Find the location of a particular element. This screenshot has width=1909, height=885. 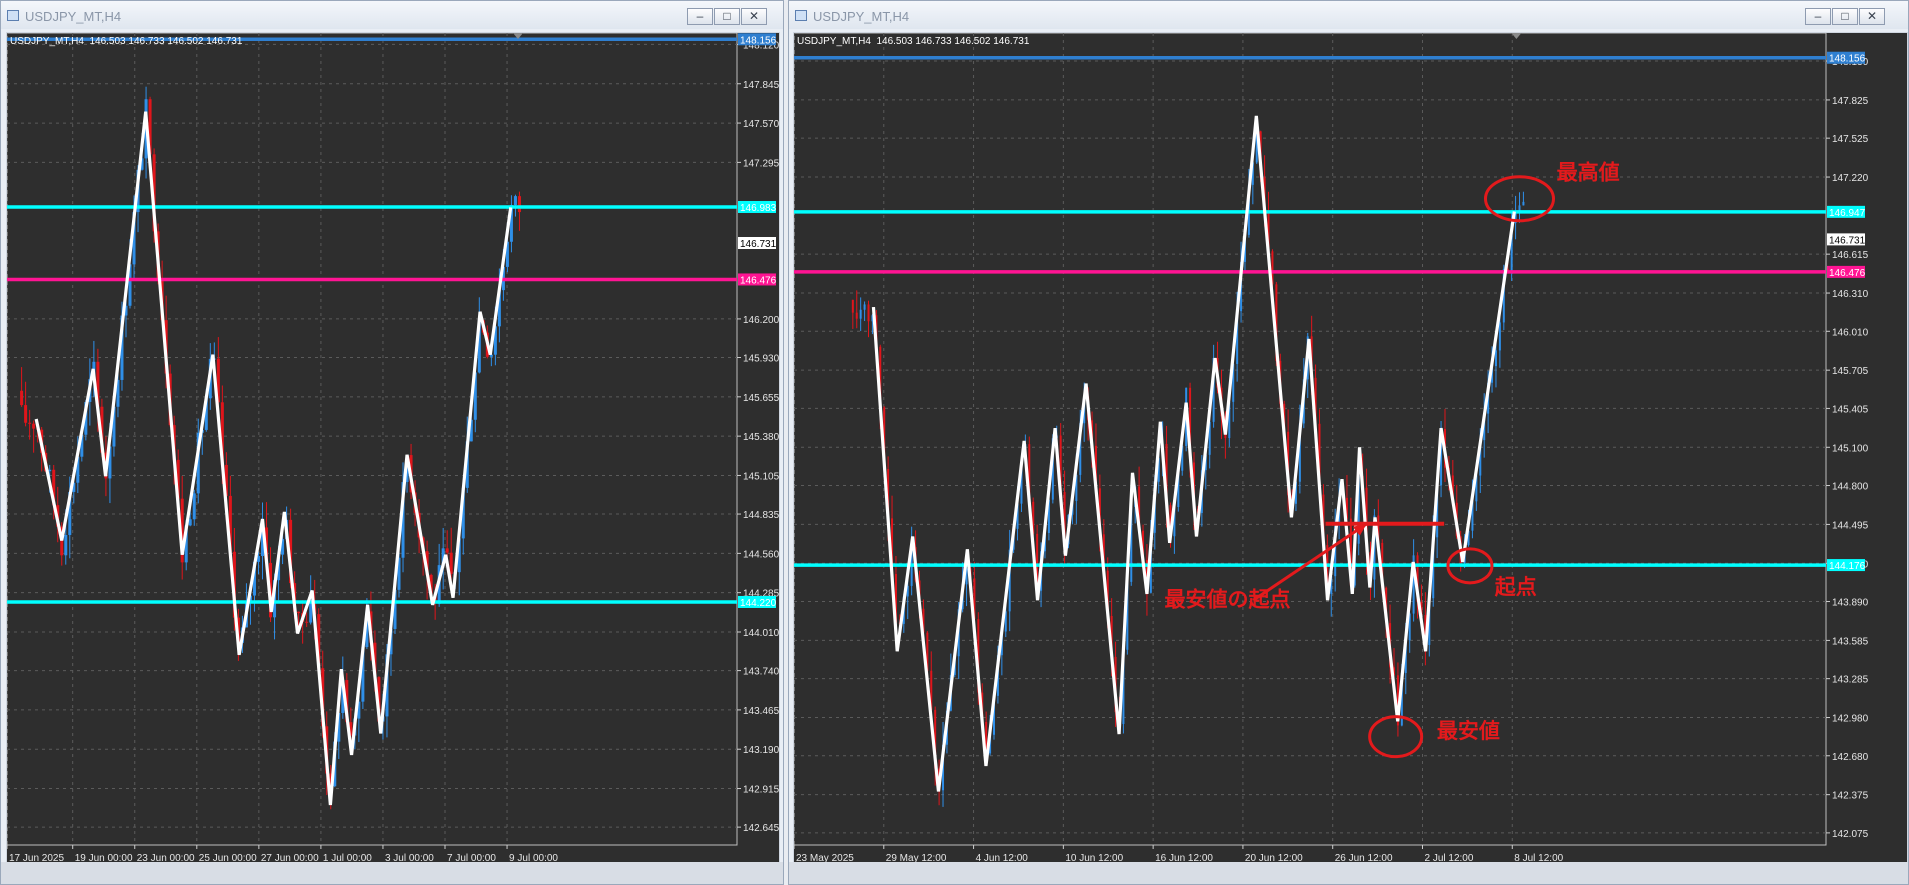

y-tick-label: 142.915 is located at coordinates (761, 790).